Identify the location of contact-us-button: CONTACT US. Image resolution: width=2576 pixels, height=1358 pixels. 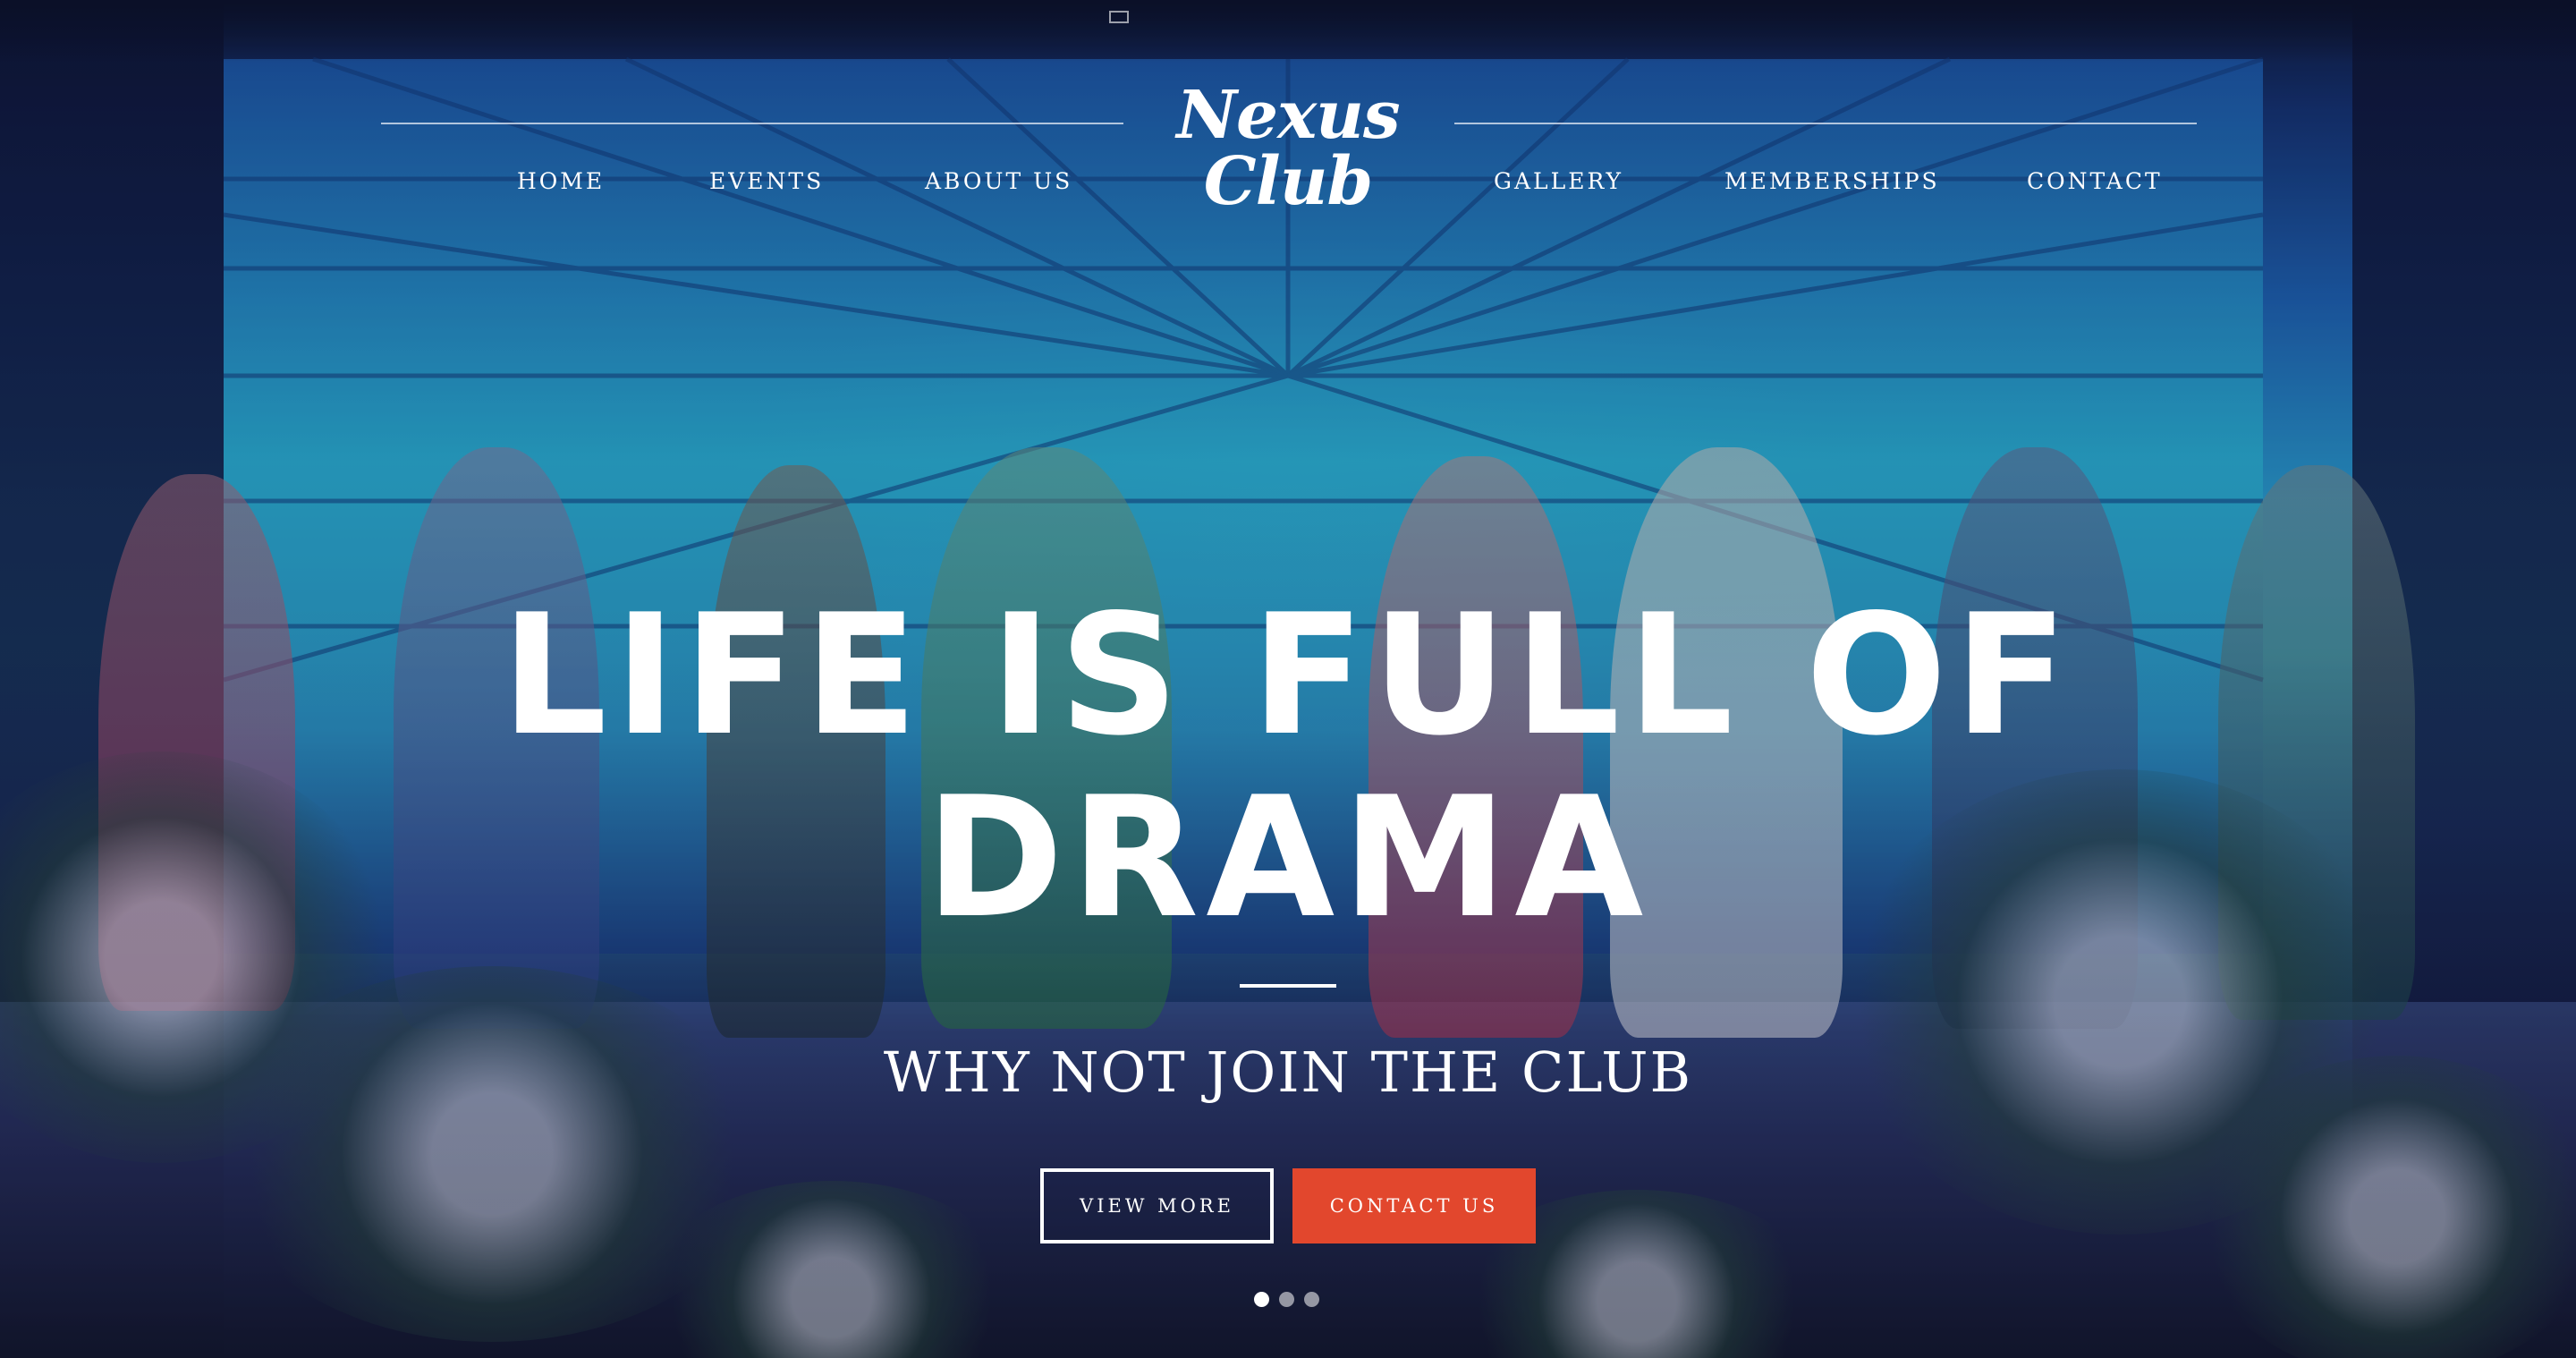
(1414, 1205).